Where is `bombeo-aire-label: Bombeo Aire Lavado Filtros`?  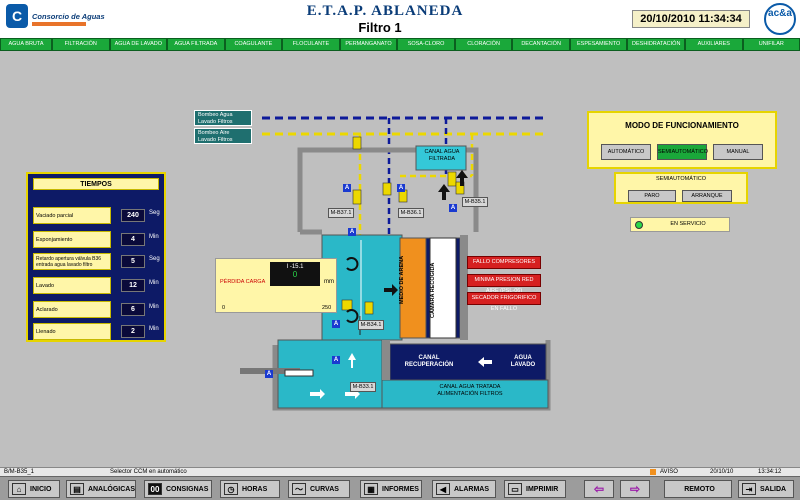 bombeo-aire-label: Bombeo Aire Lavado Filtros is located at coordinates (223, 136).